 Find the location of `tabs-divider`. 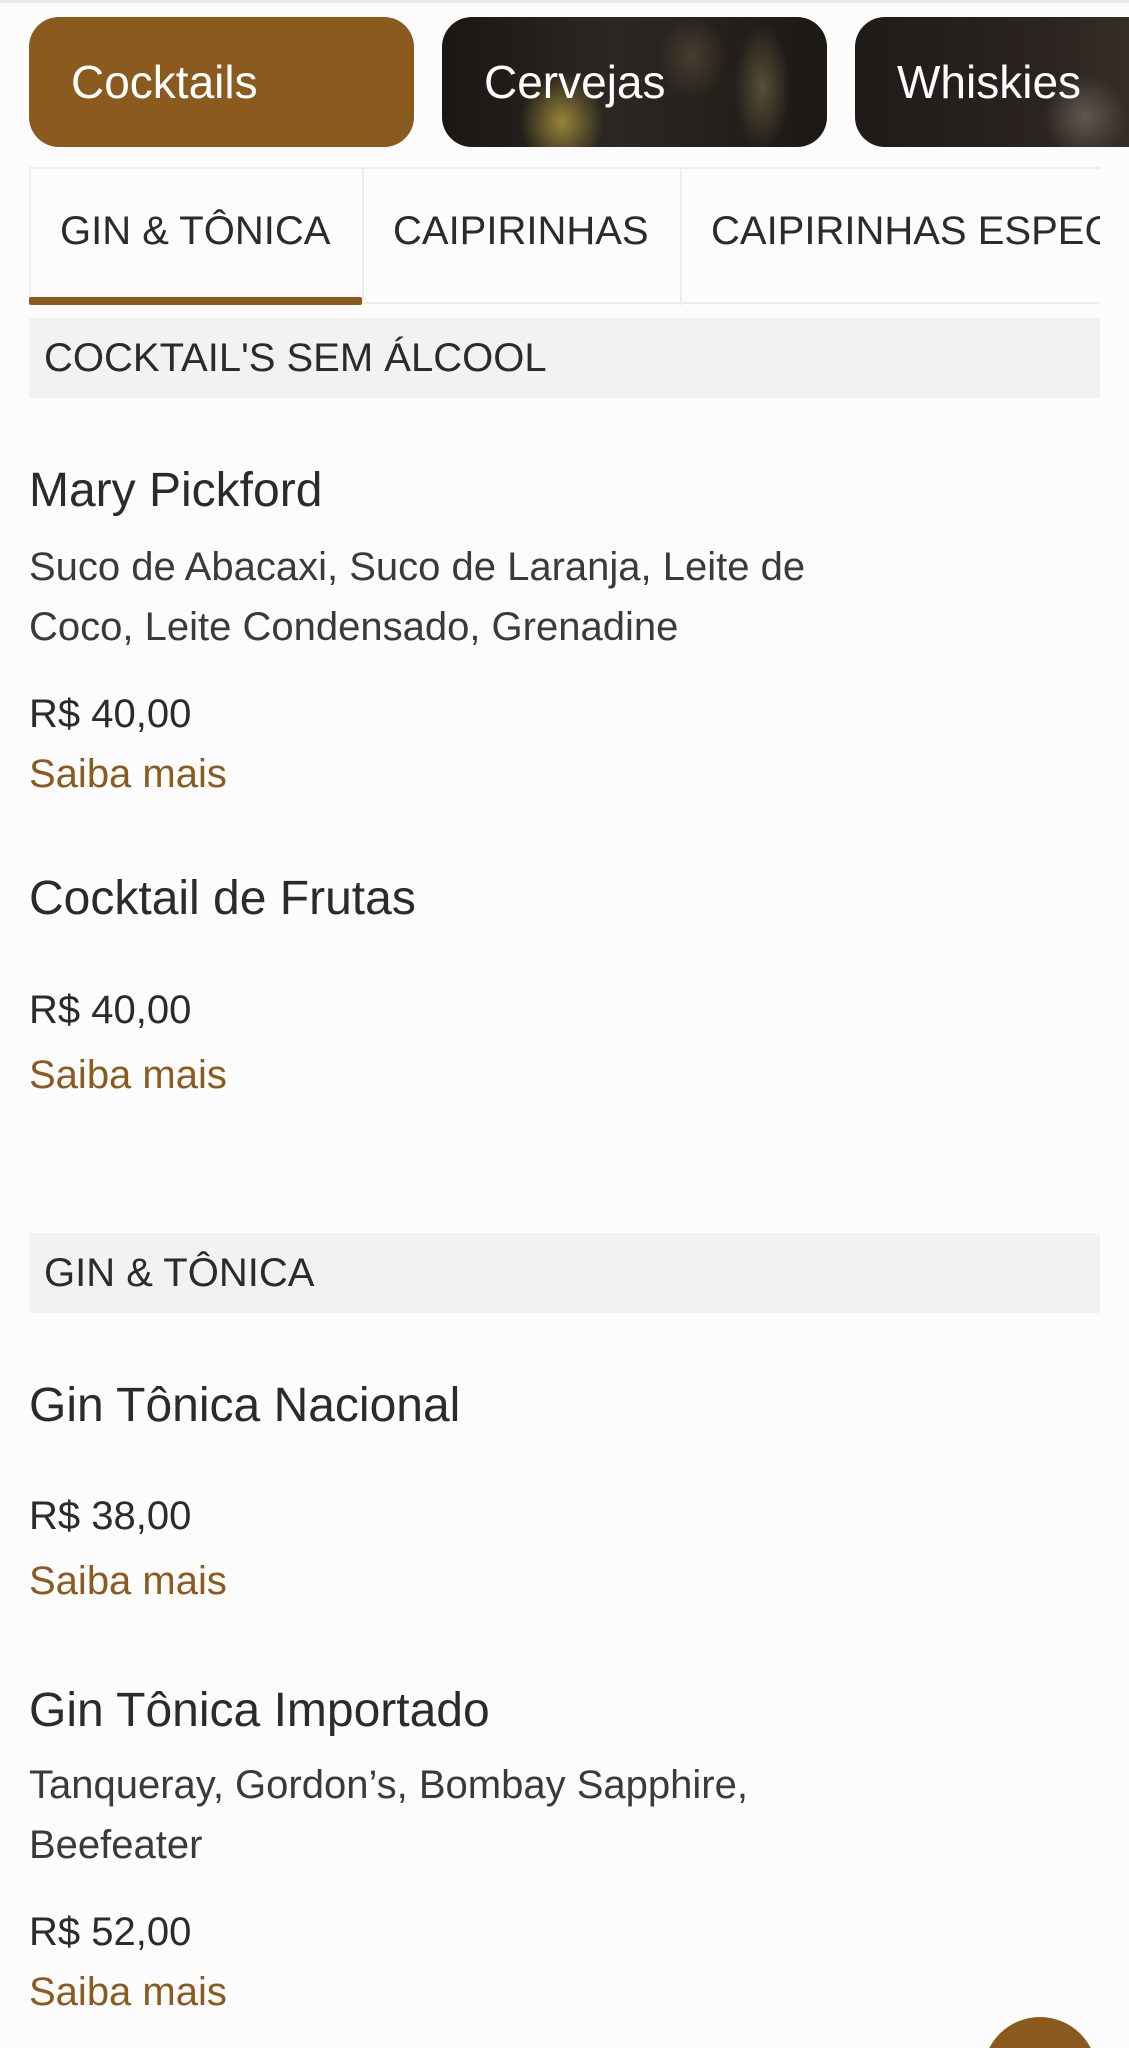

tabs-divider is located at coordinates (731, 303).